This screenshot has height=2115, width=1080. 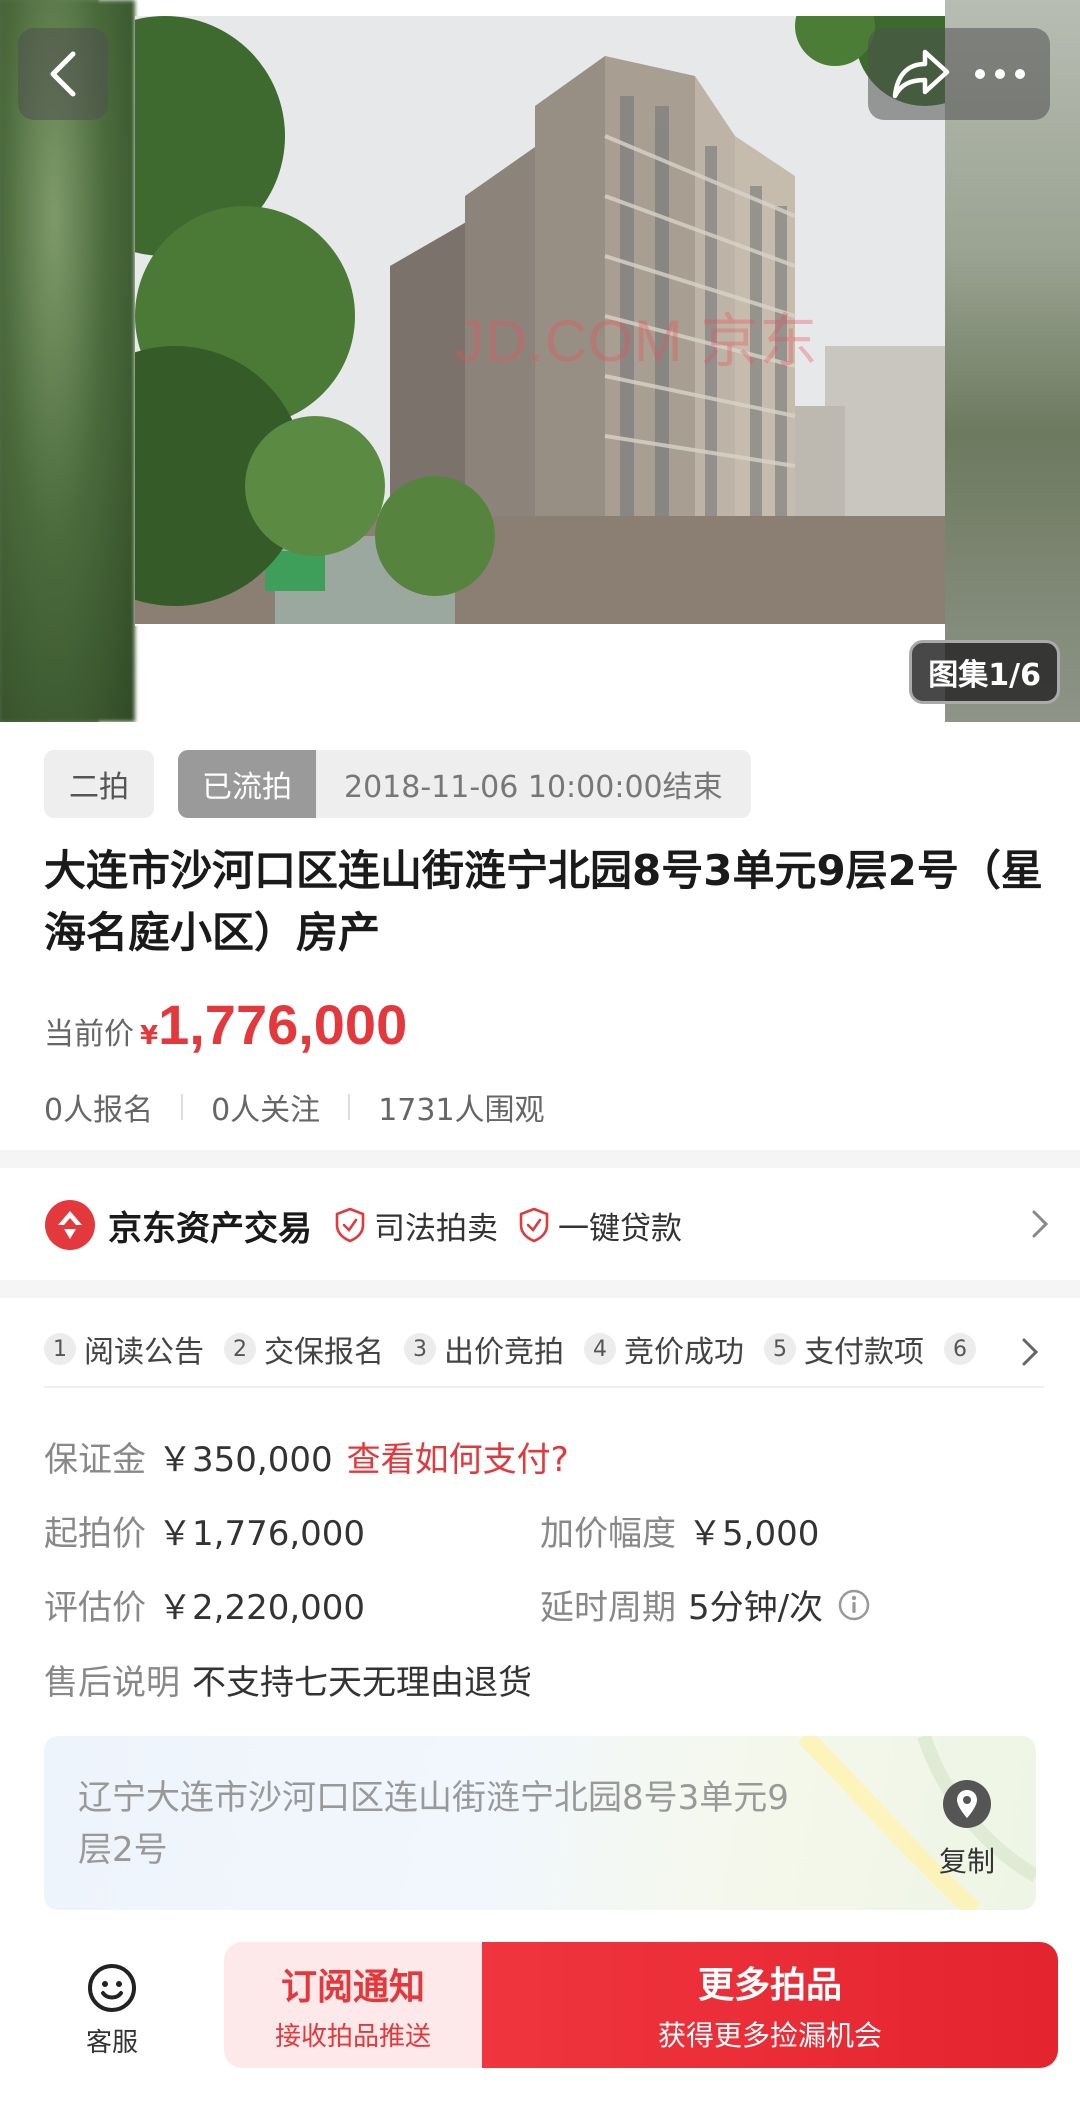 I want to click on delay-row: 延时周期 5分钟/次, so click(x=705, y=1604).